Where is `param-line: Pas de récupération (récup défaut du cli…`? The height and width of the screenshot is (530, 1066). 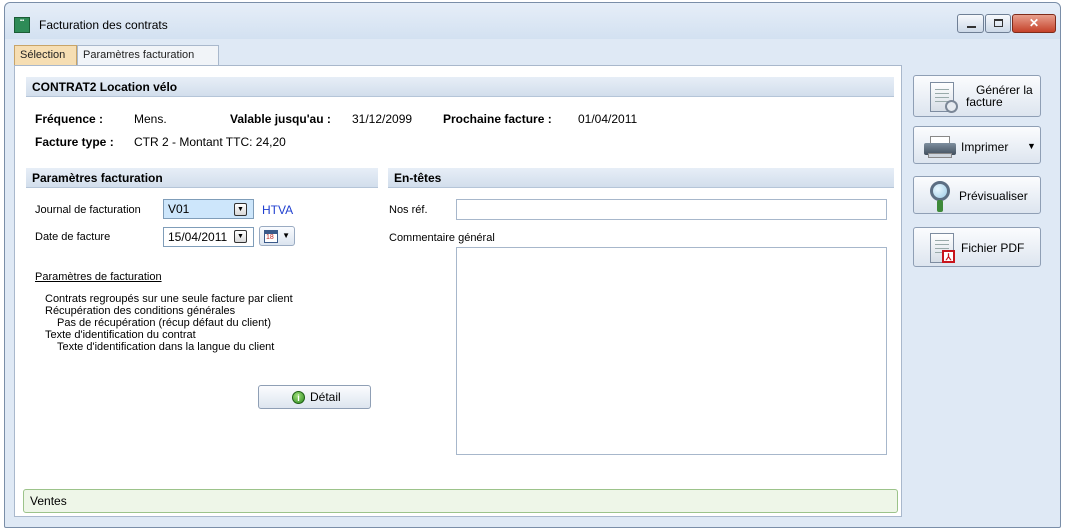 param-line: Pas de récupération (récup défaut du cli… is located at coordinates (164, 323).